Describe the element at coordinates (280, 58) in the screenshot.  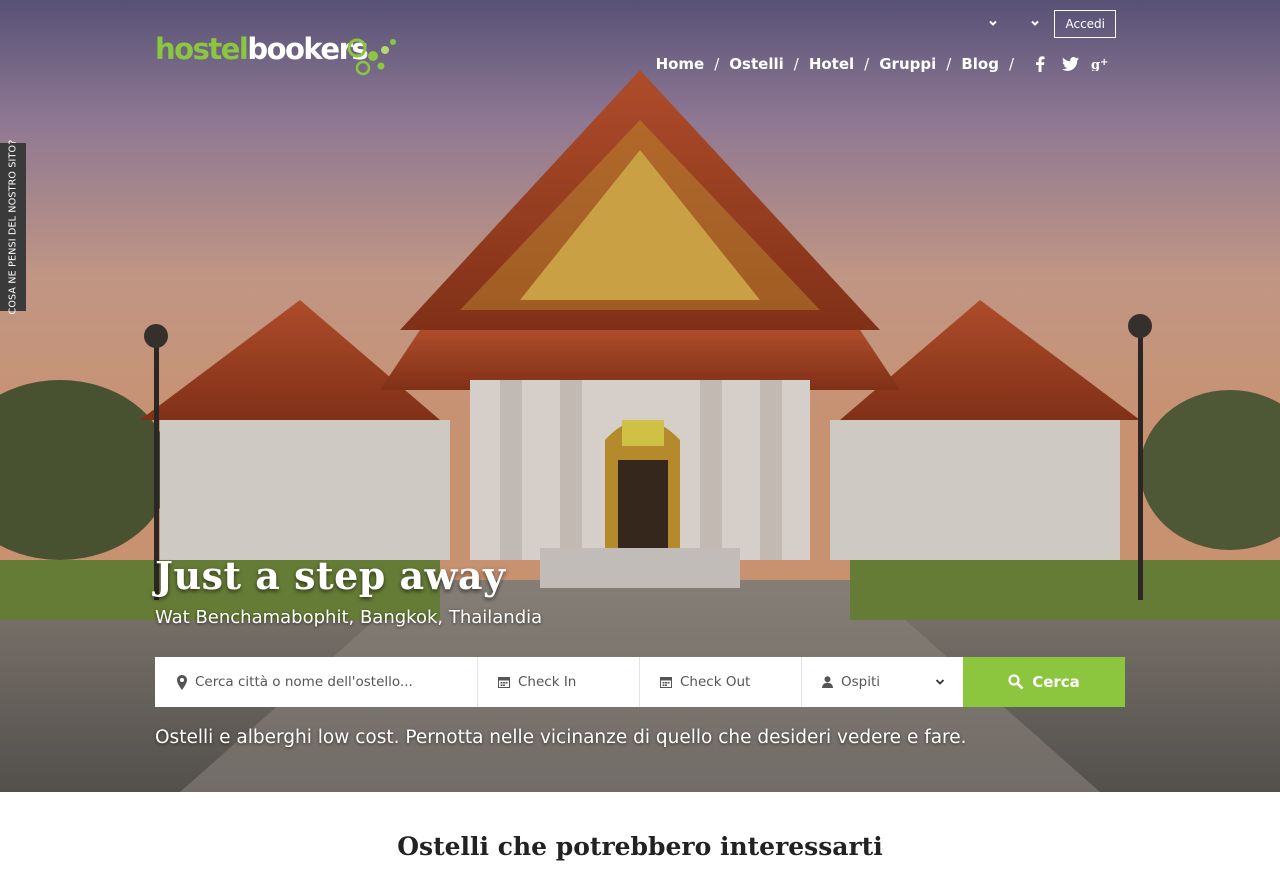
I see `site-logo: hostelbookers` at that location.